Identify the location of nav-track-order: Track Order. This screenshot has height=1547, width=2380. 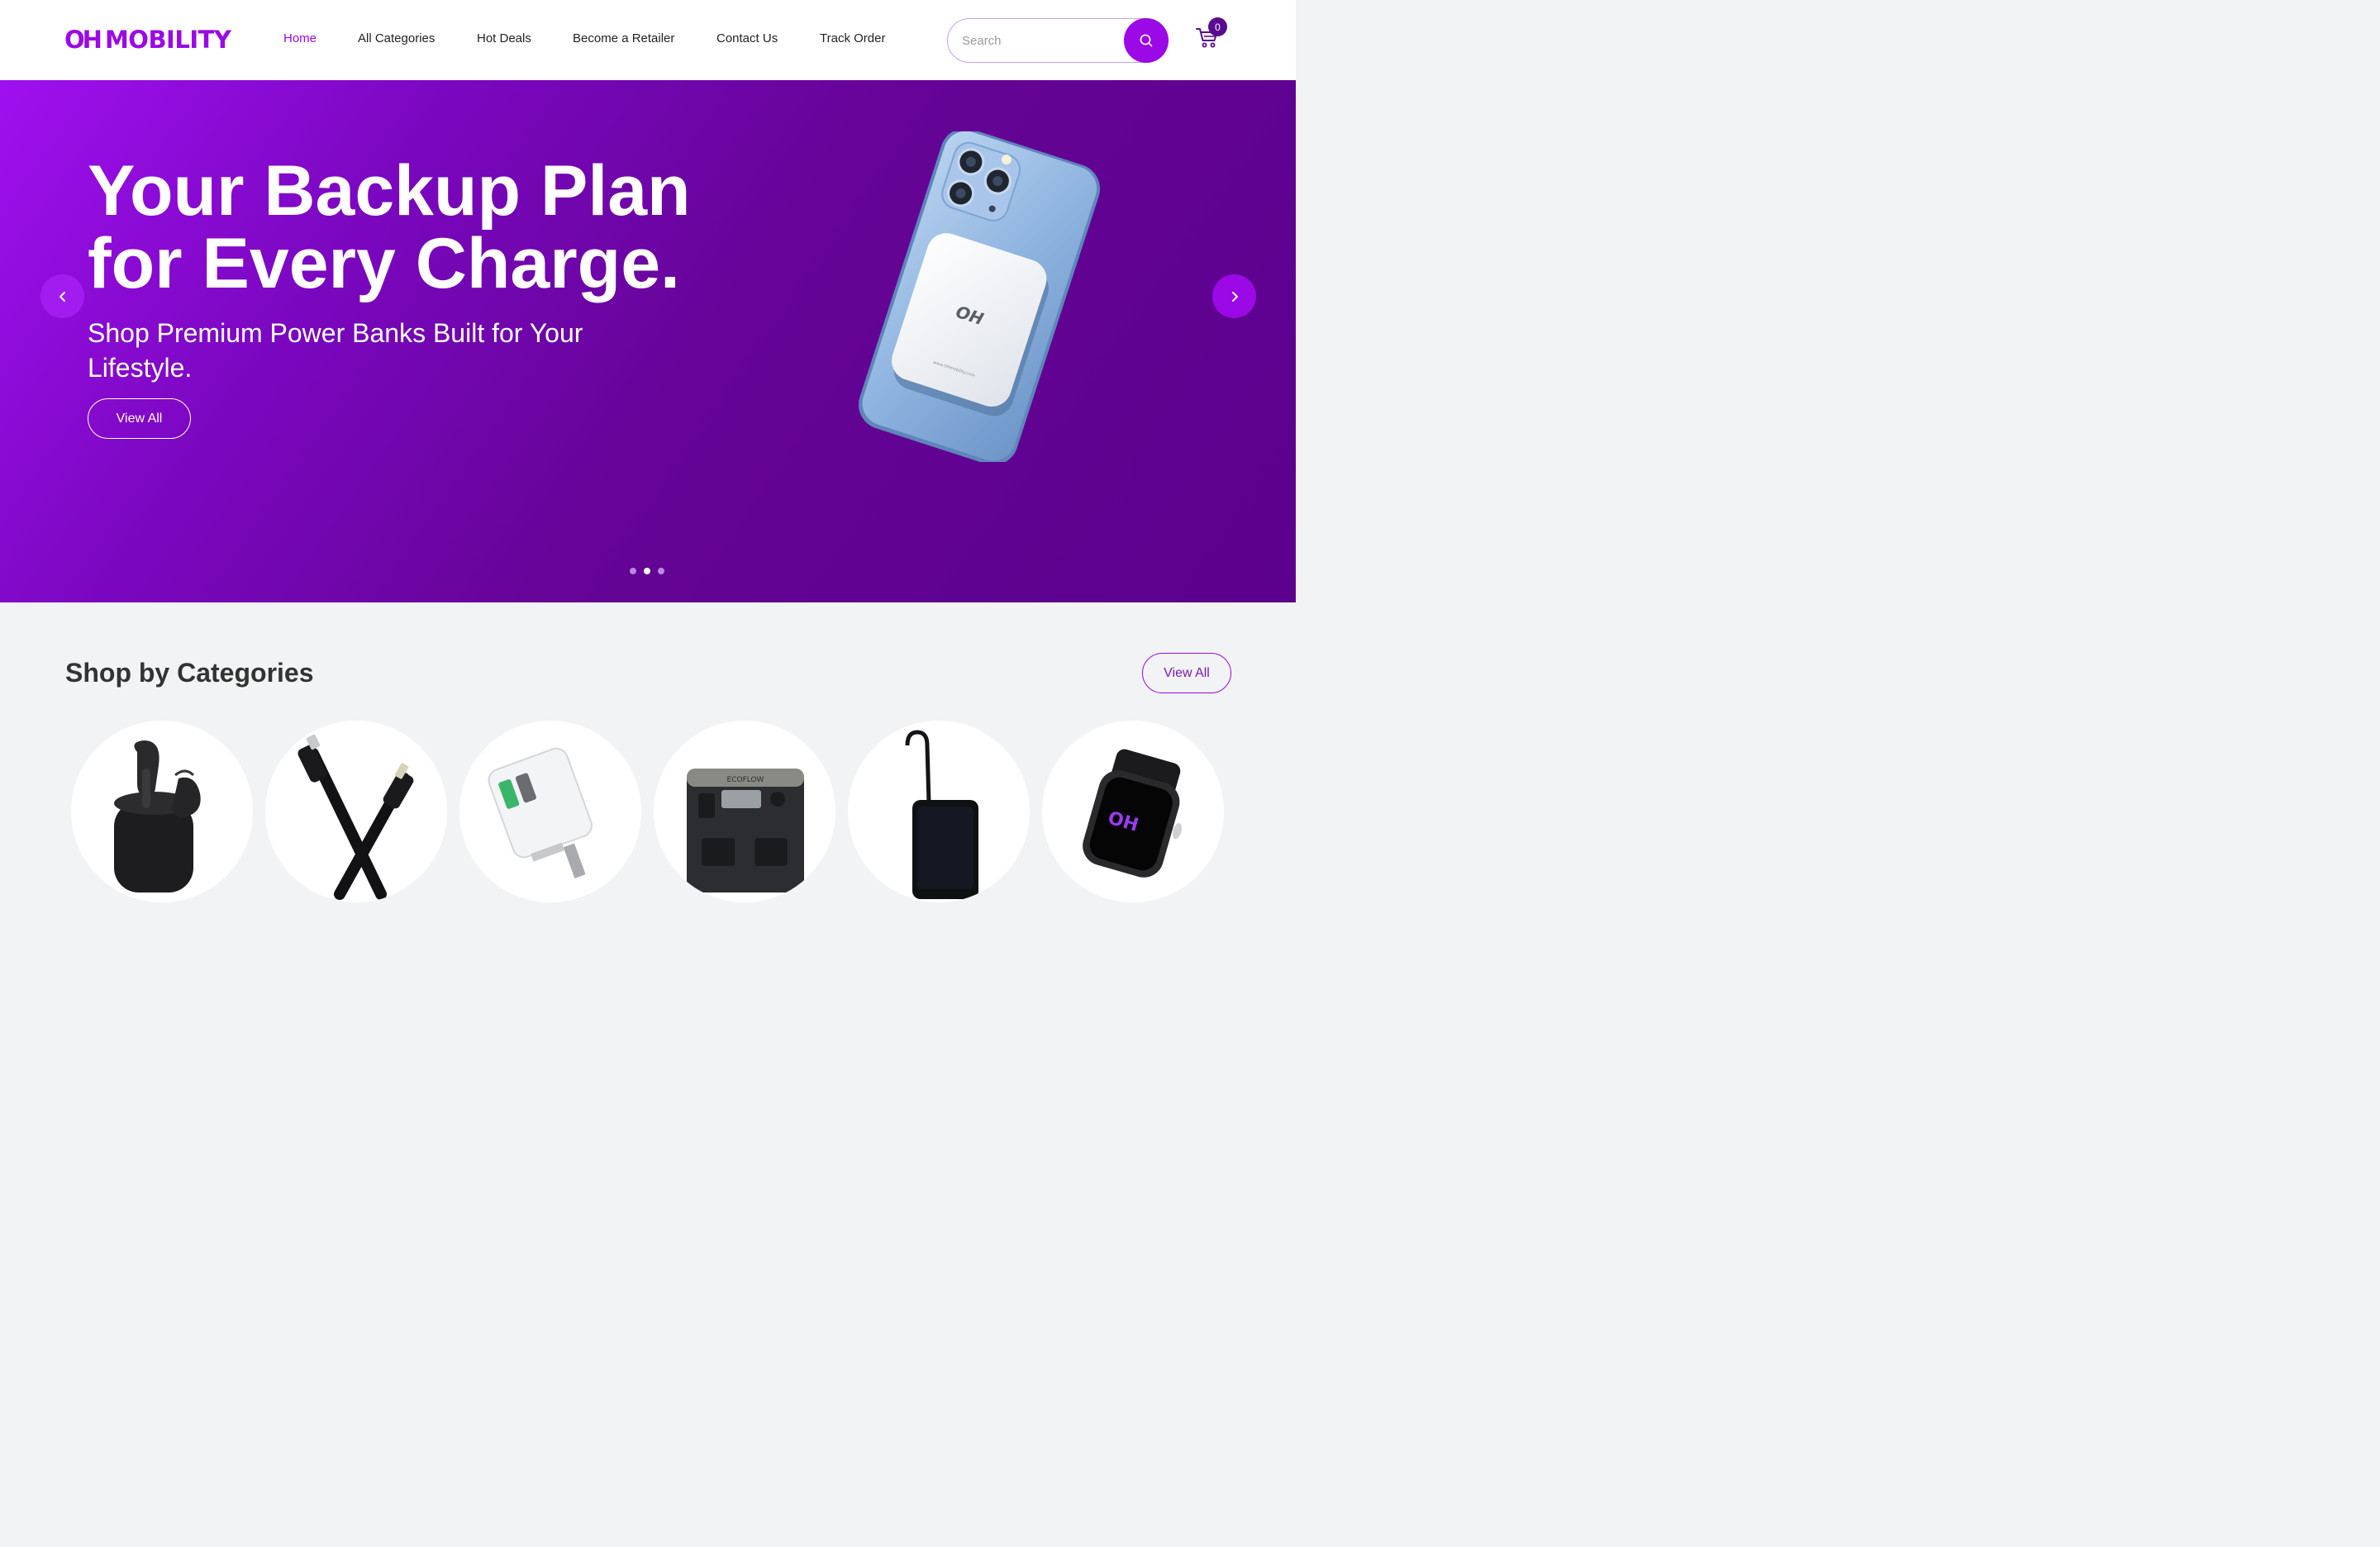
(852, 38).